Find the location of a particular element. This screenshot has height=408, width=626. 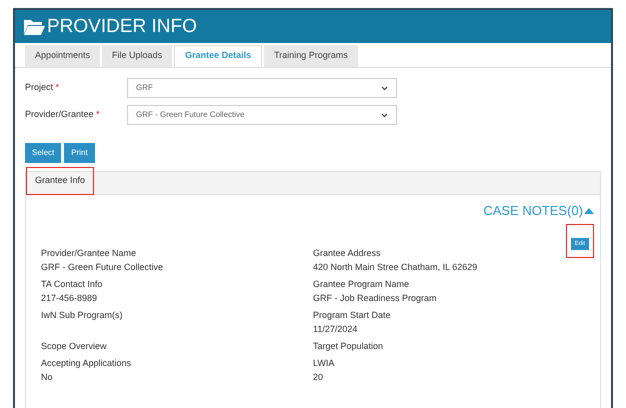

action-button: Select is located at coordinates (43, 153).